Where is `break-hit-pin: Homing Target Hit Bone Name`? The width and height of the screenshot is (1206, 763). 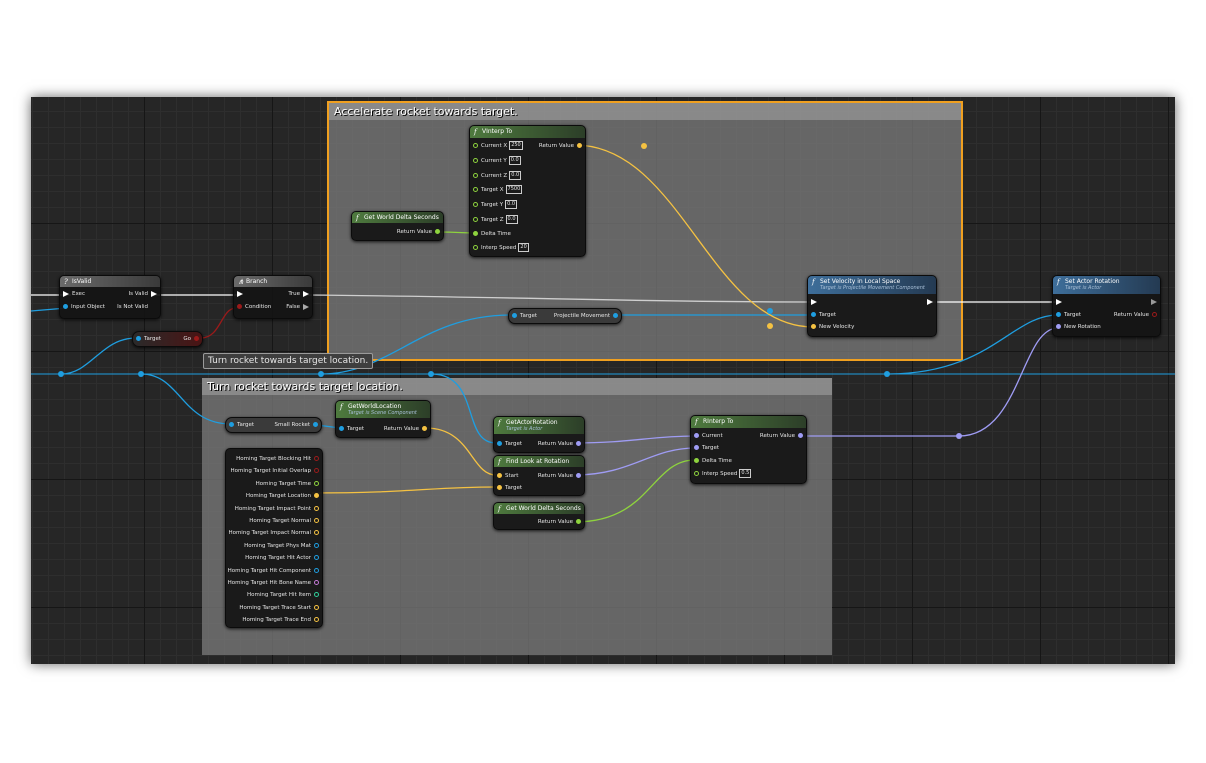
break-hit-pin: Homing Target Hit Bone Name is located at coordinates (275, 583).